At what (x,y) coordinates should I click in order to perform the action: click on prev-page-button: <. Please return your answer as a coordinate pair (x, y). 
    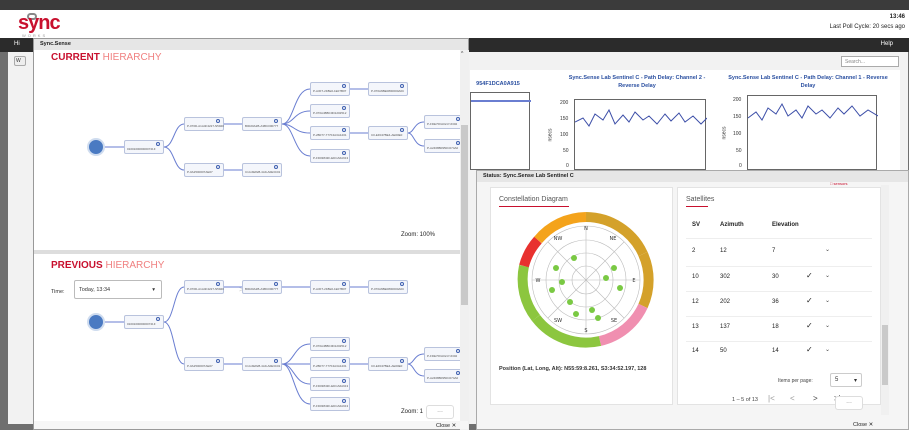
    Looking at the image, I should click on (792, 398).